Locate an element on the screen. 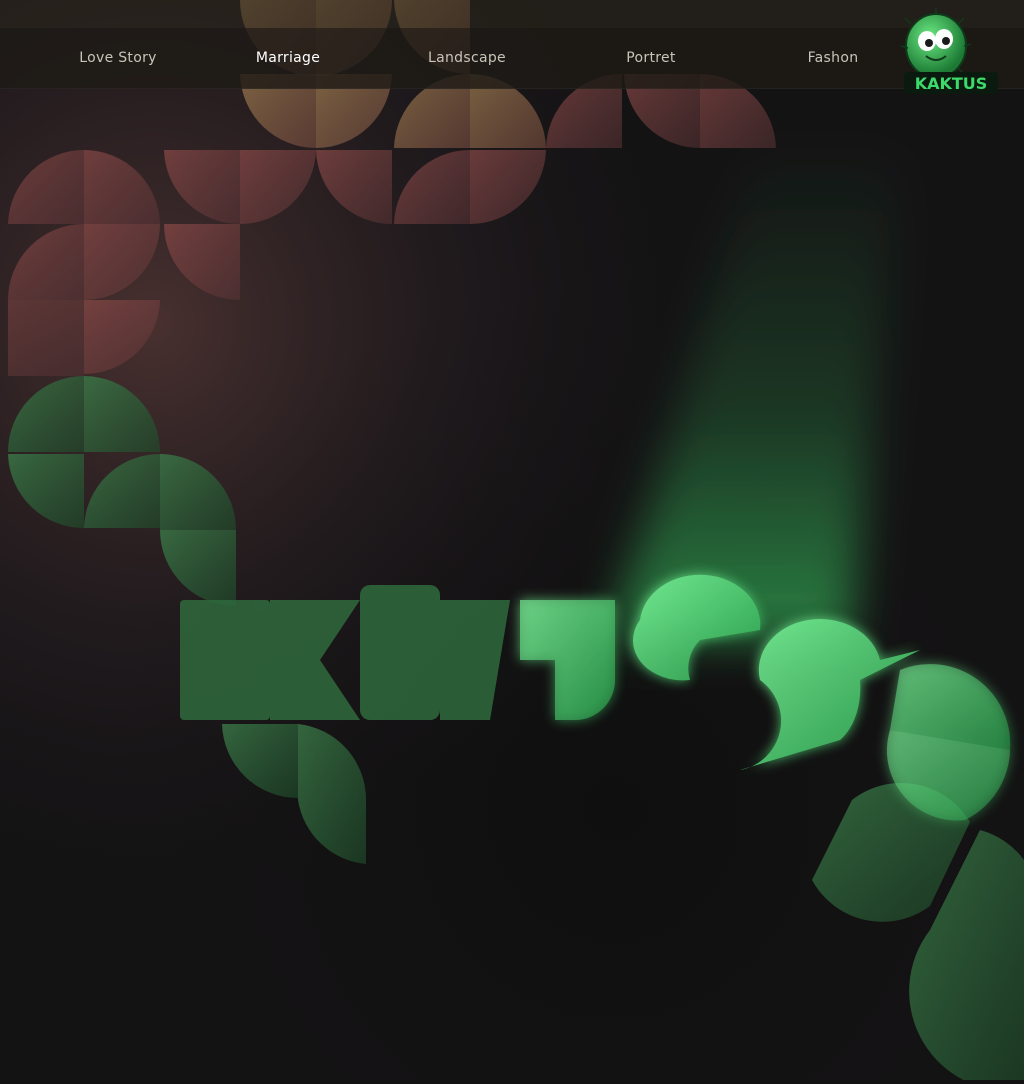 This screenshot has height=1084, width=1024. logo-text: KAKTUS is located at coordinates (951, 83).